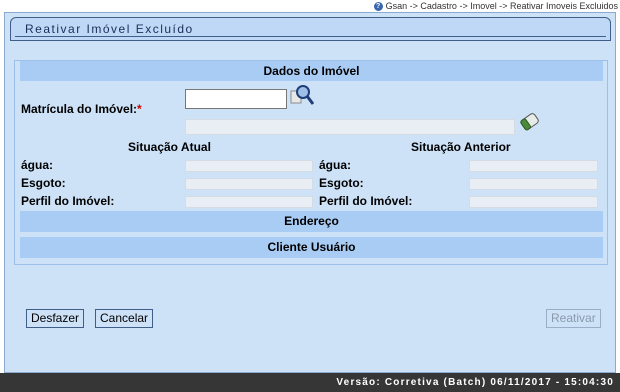 The image size is (620, 392). I want to click on help-icon: ?, so click(378, 6).